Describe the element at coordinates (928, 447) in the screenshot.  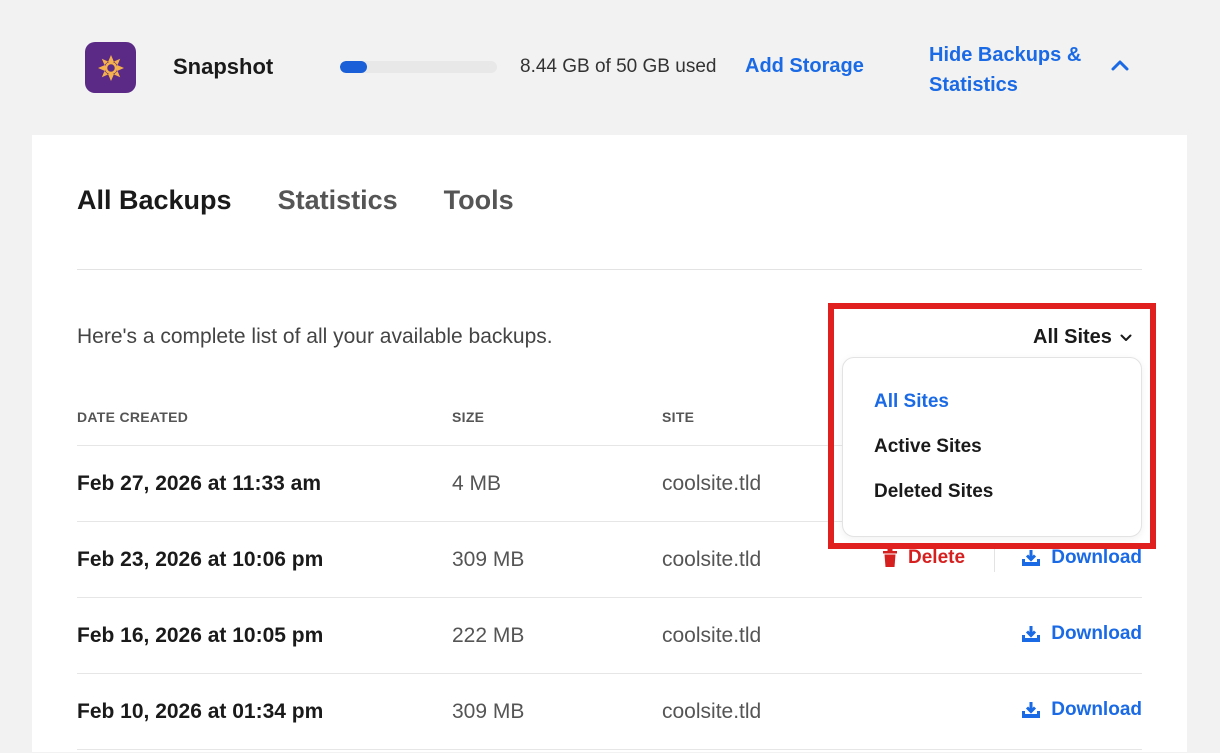
I see `menu-item-active-sites: Active Sites` at that location.